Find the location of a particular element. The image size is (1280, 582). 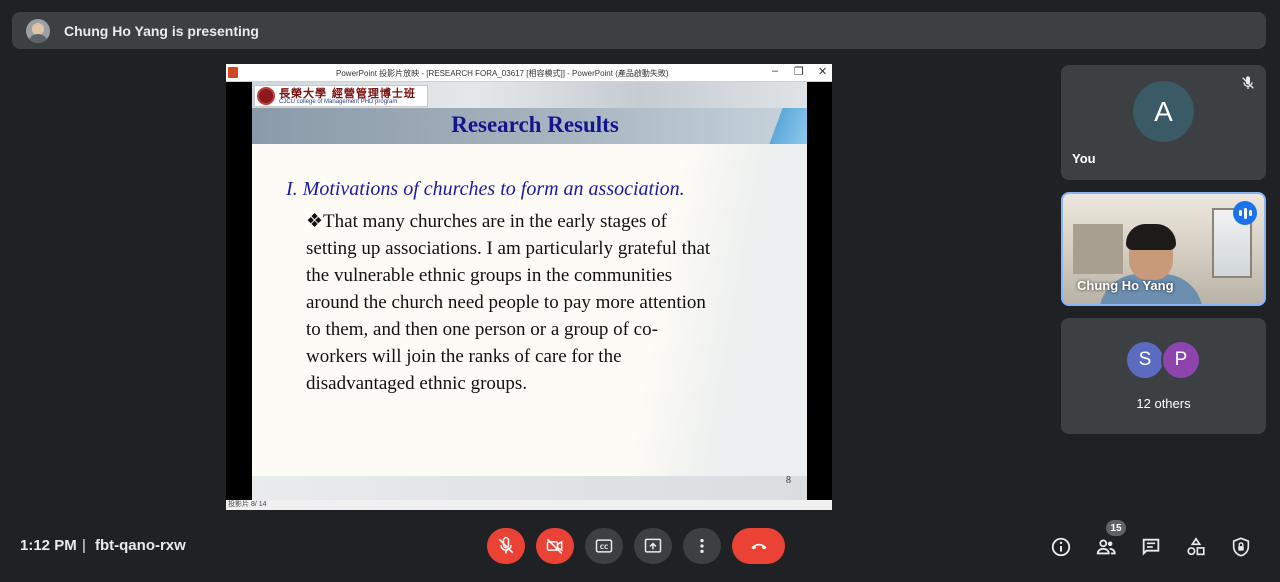

slide-footer is located at coordinates (529, 488).